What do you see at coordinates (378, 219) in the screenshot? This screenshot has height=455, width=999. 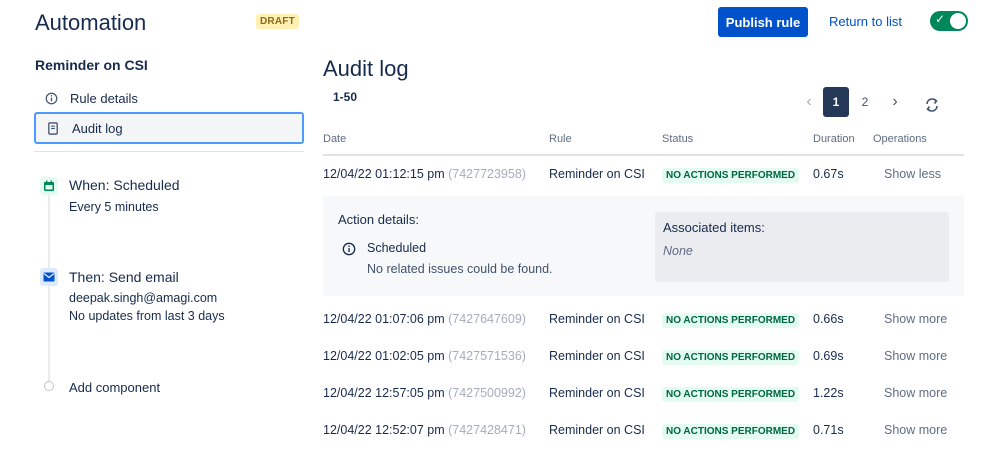 I see `action-details-title: Action details:` at bounding box center [378, 219].